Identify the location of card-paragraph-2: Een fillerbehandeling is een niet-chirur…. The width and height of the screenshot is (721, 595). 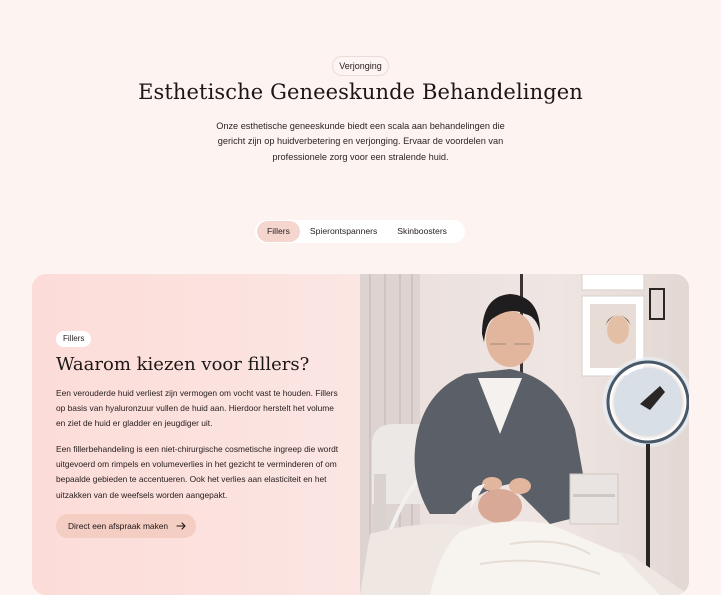
(197, 472).